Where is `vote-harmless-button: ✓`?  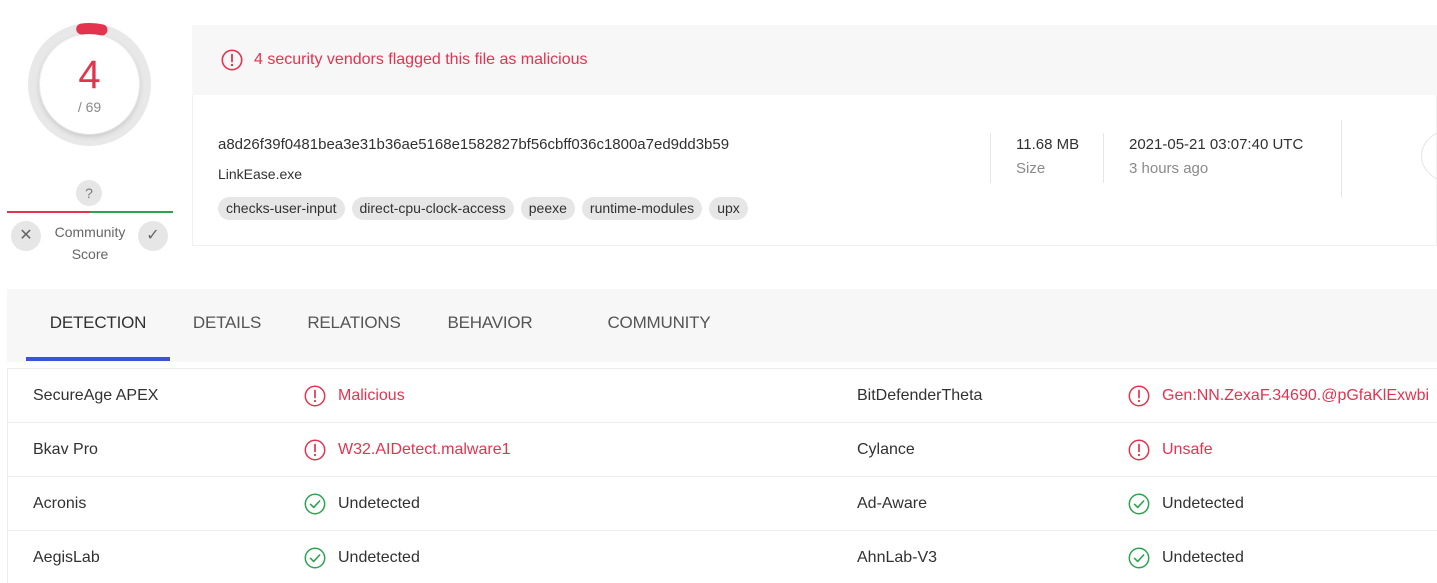
vote-harmless-button: ✓ is located at coordinates (153, 236).